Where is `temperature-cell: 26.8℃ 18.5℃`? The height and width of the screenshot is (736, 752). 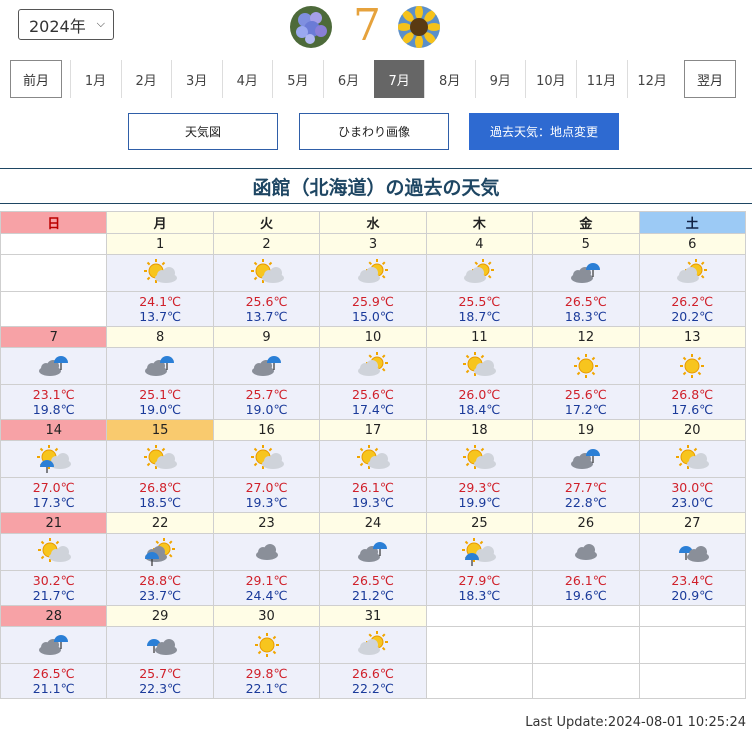 temperature-cell: 26.8℃ 18.5℃ is located at coordinates (160, 495).